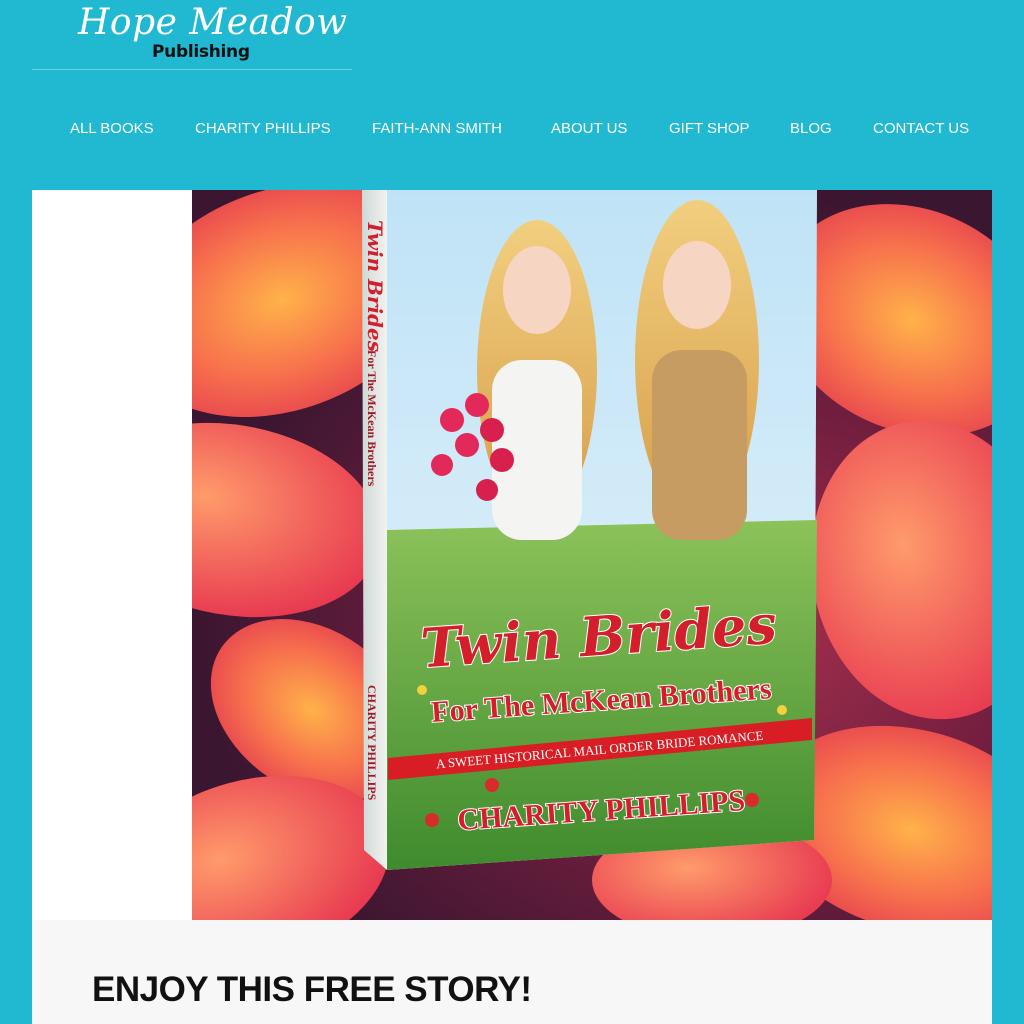 This screenshot has height=1024, width=1024. What do you see at coordinates (372, 418) in the screenshot?
I see `spine-subtitle: For The McKean Brothers` at bounding box center [372, 418].